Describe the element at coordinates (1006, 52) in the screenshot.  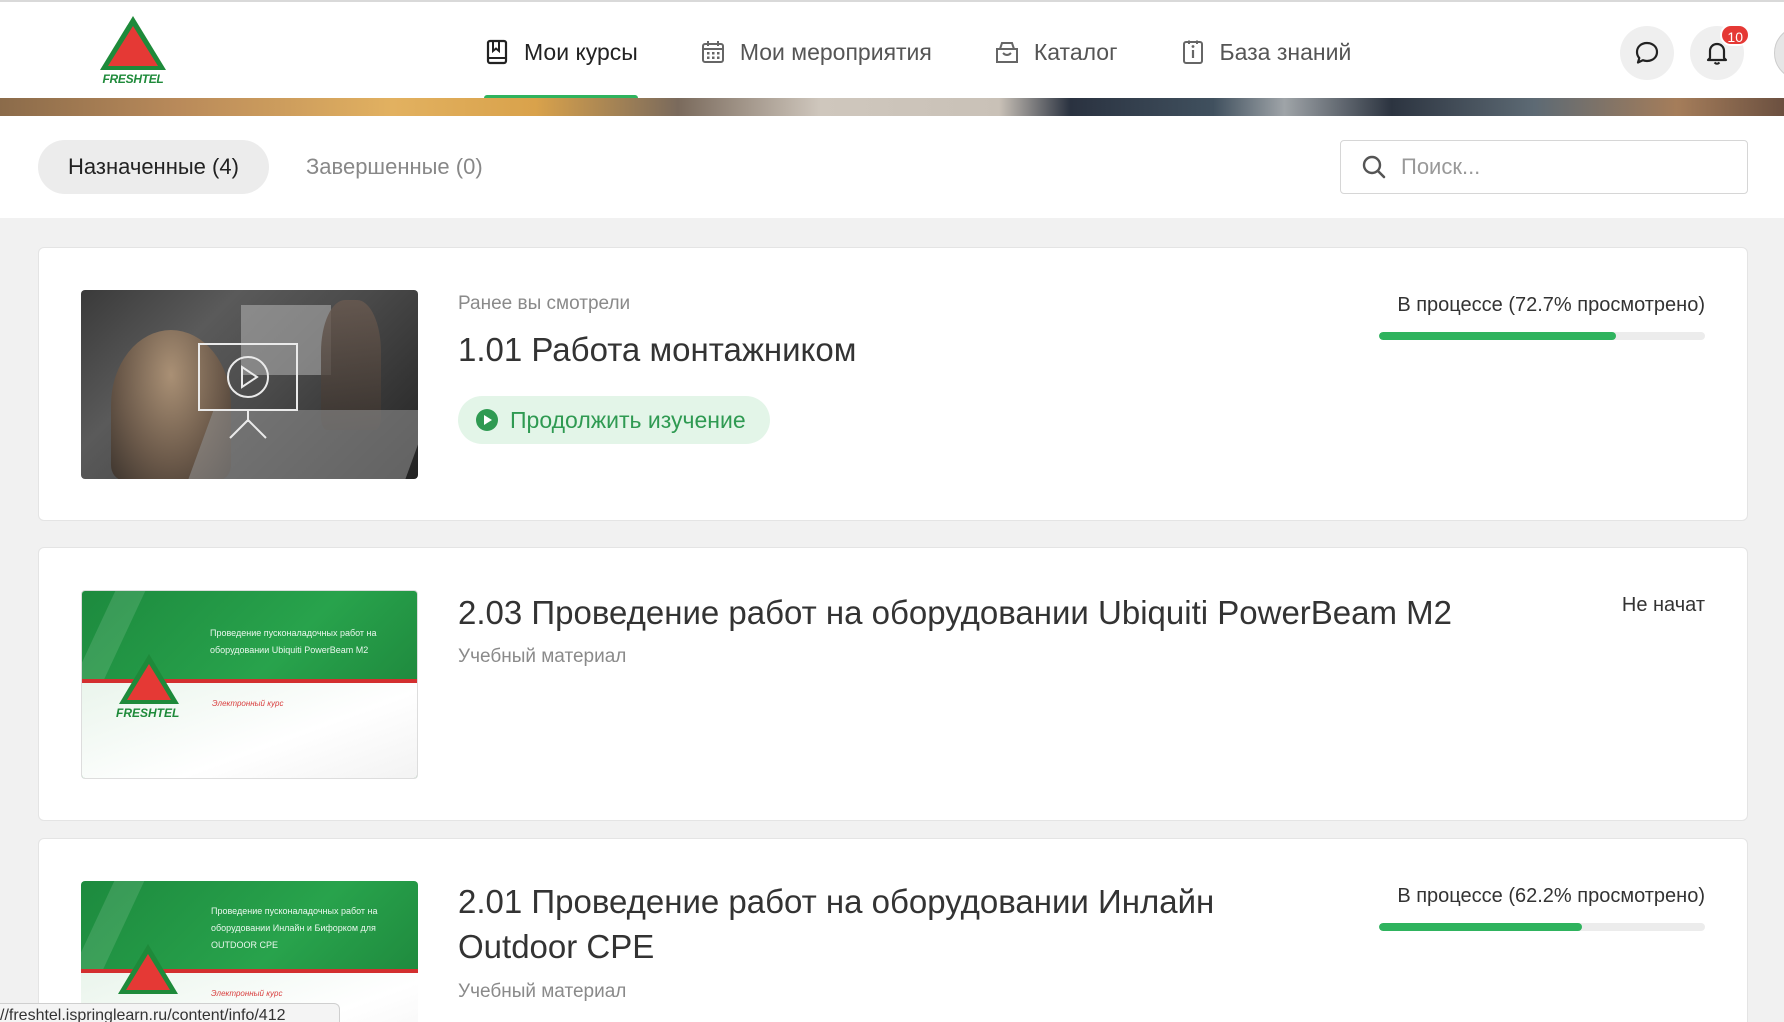
I see `catalog-icon` at that location.